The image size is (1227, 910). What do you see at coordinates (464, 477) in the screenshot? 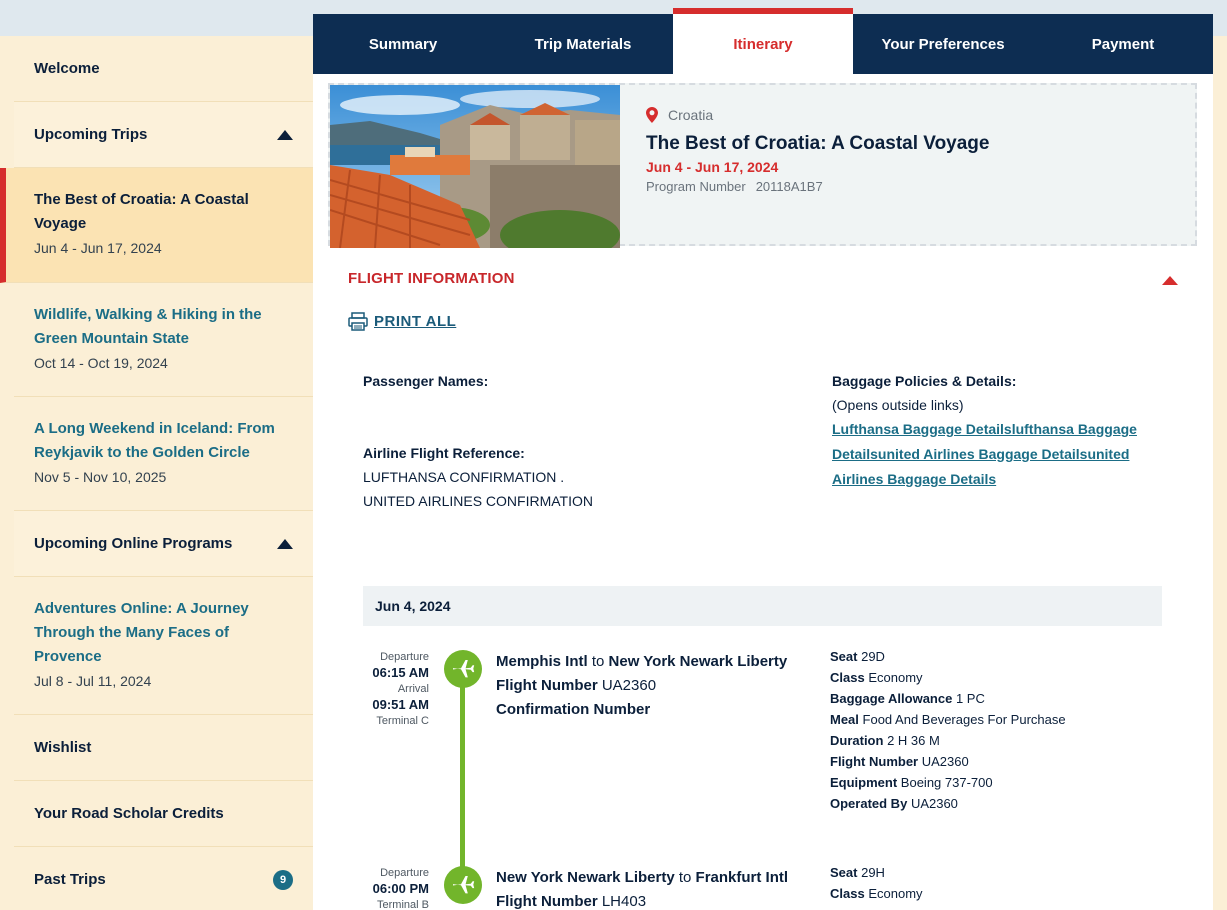
I see `airline-reference-lufthansa: LUFTHANSA CONFIRMATION .` at bounding box center [464, 477].